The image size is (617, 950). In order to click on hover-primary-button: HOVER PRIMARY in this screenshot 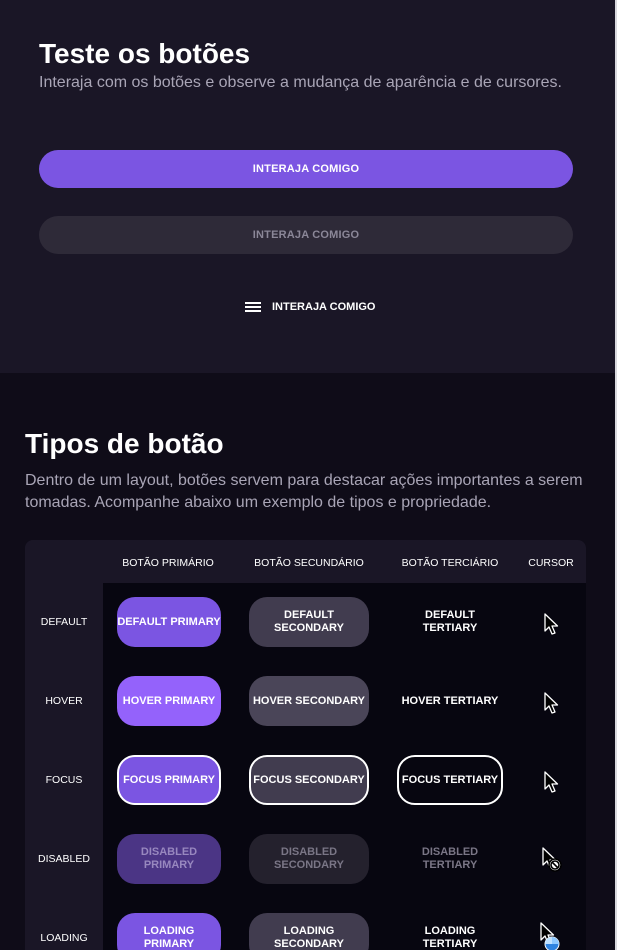, I will do `click(169, 701)`.